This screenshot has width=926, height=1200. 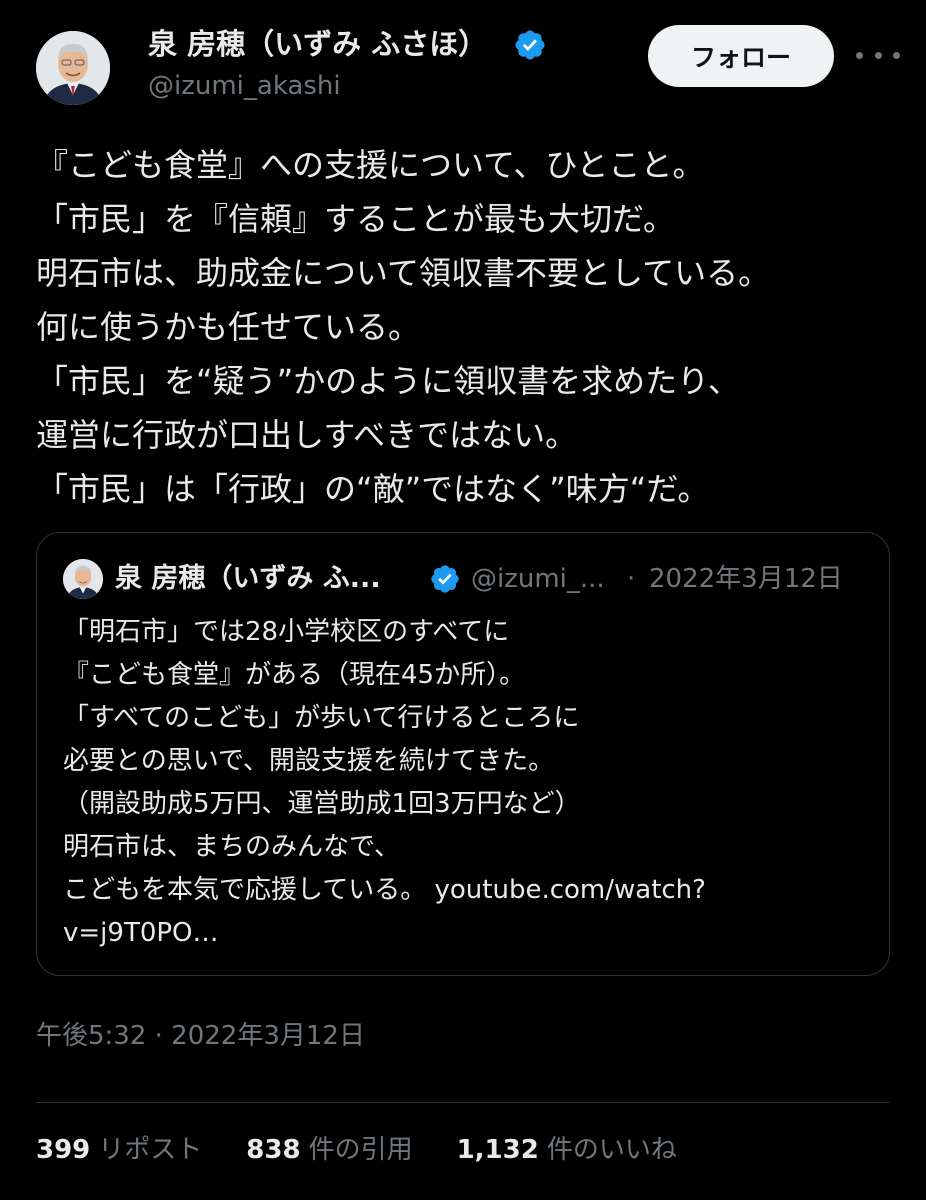 I want to click on reposts-count: 399, so click(x=63, y=1150).